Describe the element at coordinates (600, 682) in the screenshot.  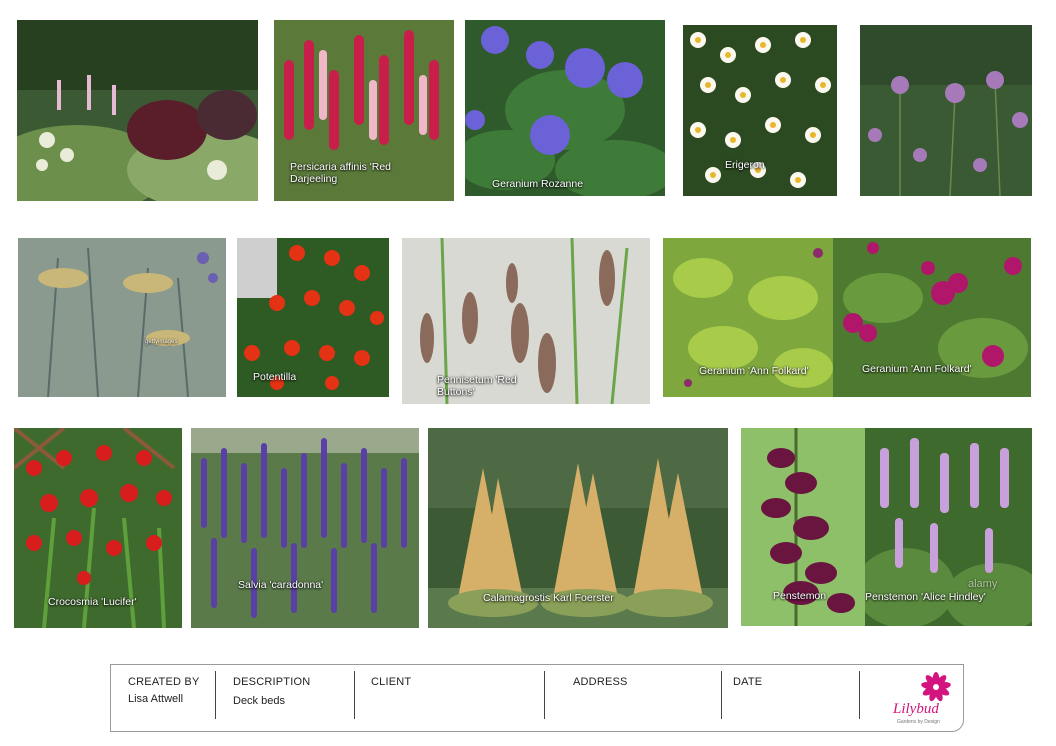
I see `address-label: ADDRESS` at that location.